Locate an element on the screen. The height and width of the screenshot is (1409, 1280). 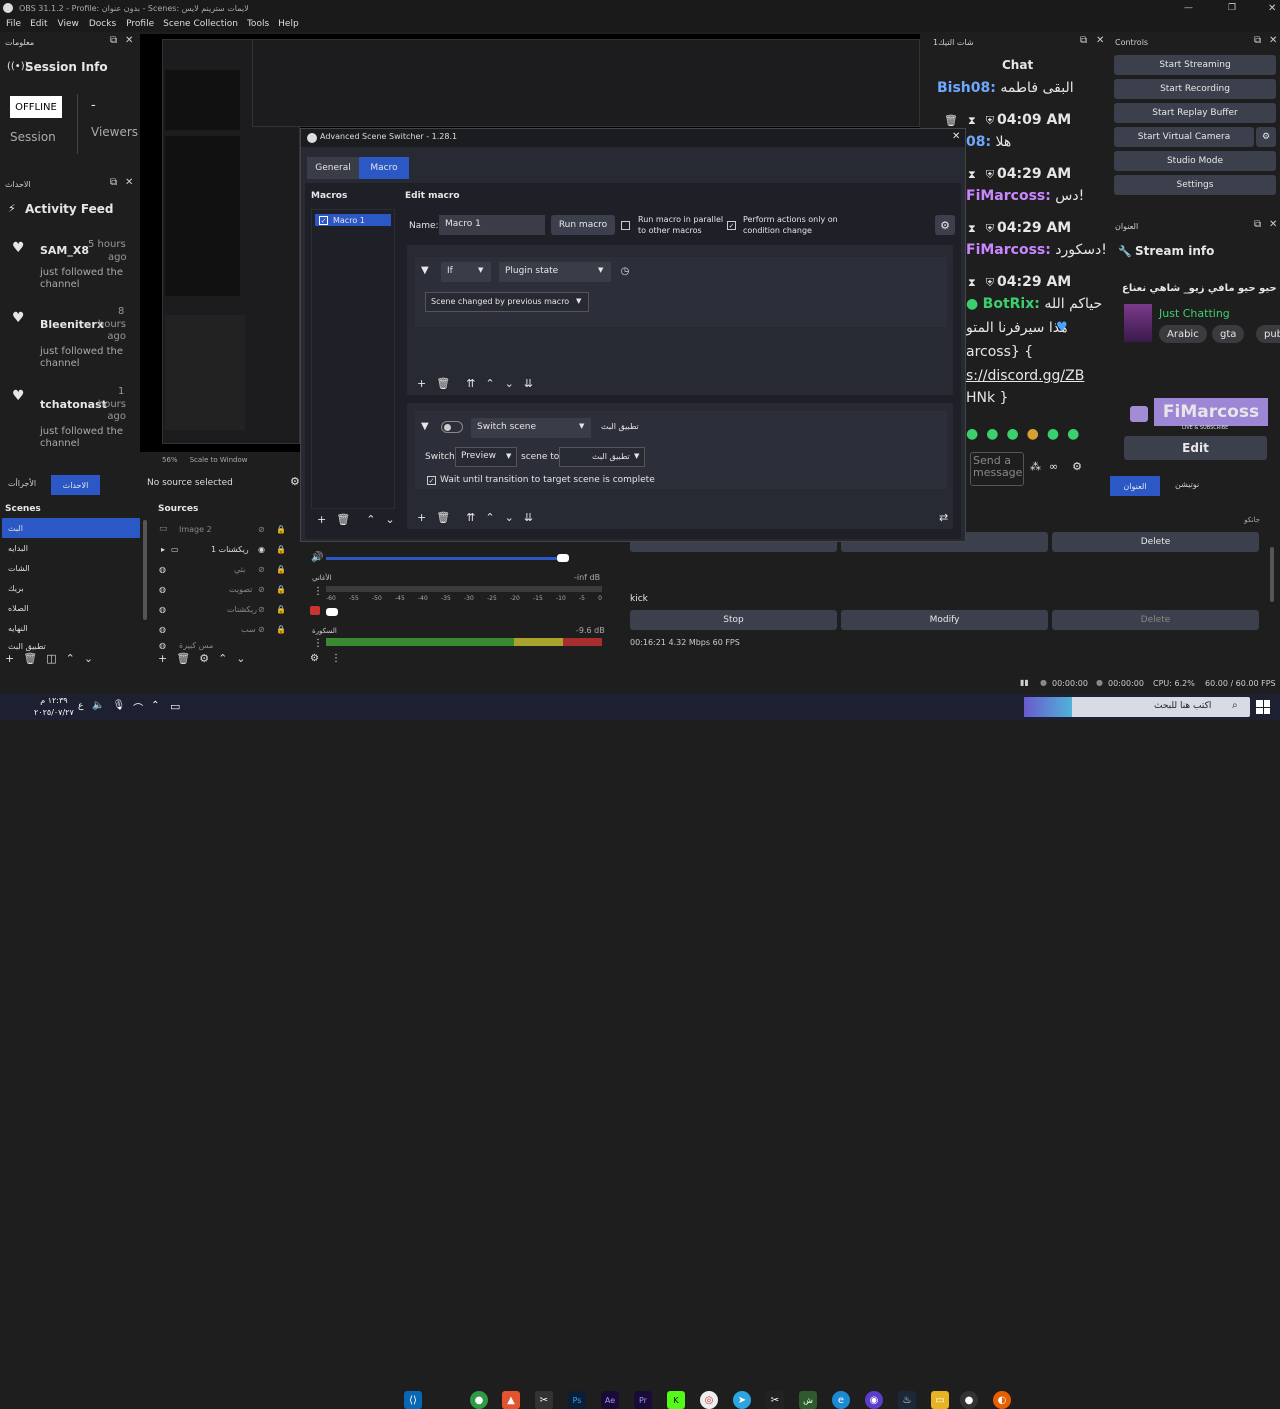
start-replay-buffer-button: Start Replay Buffer is located at coordinates (1195, 113).